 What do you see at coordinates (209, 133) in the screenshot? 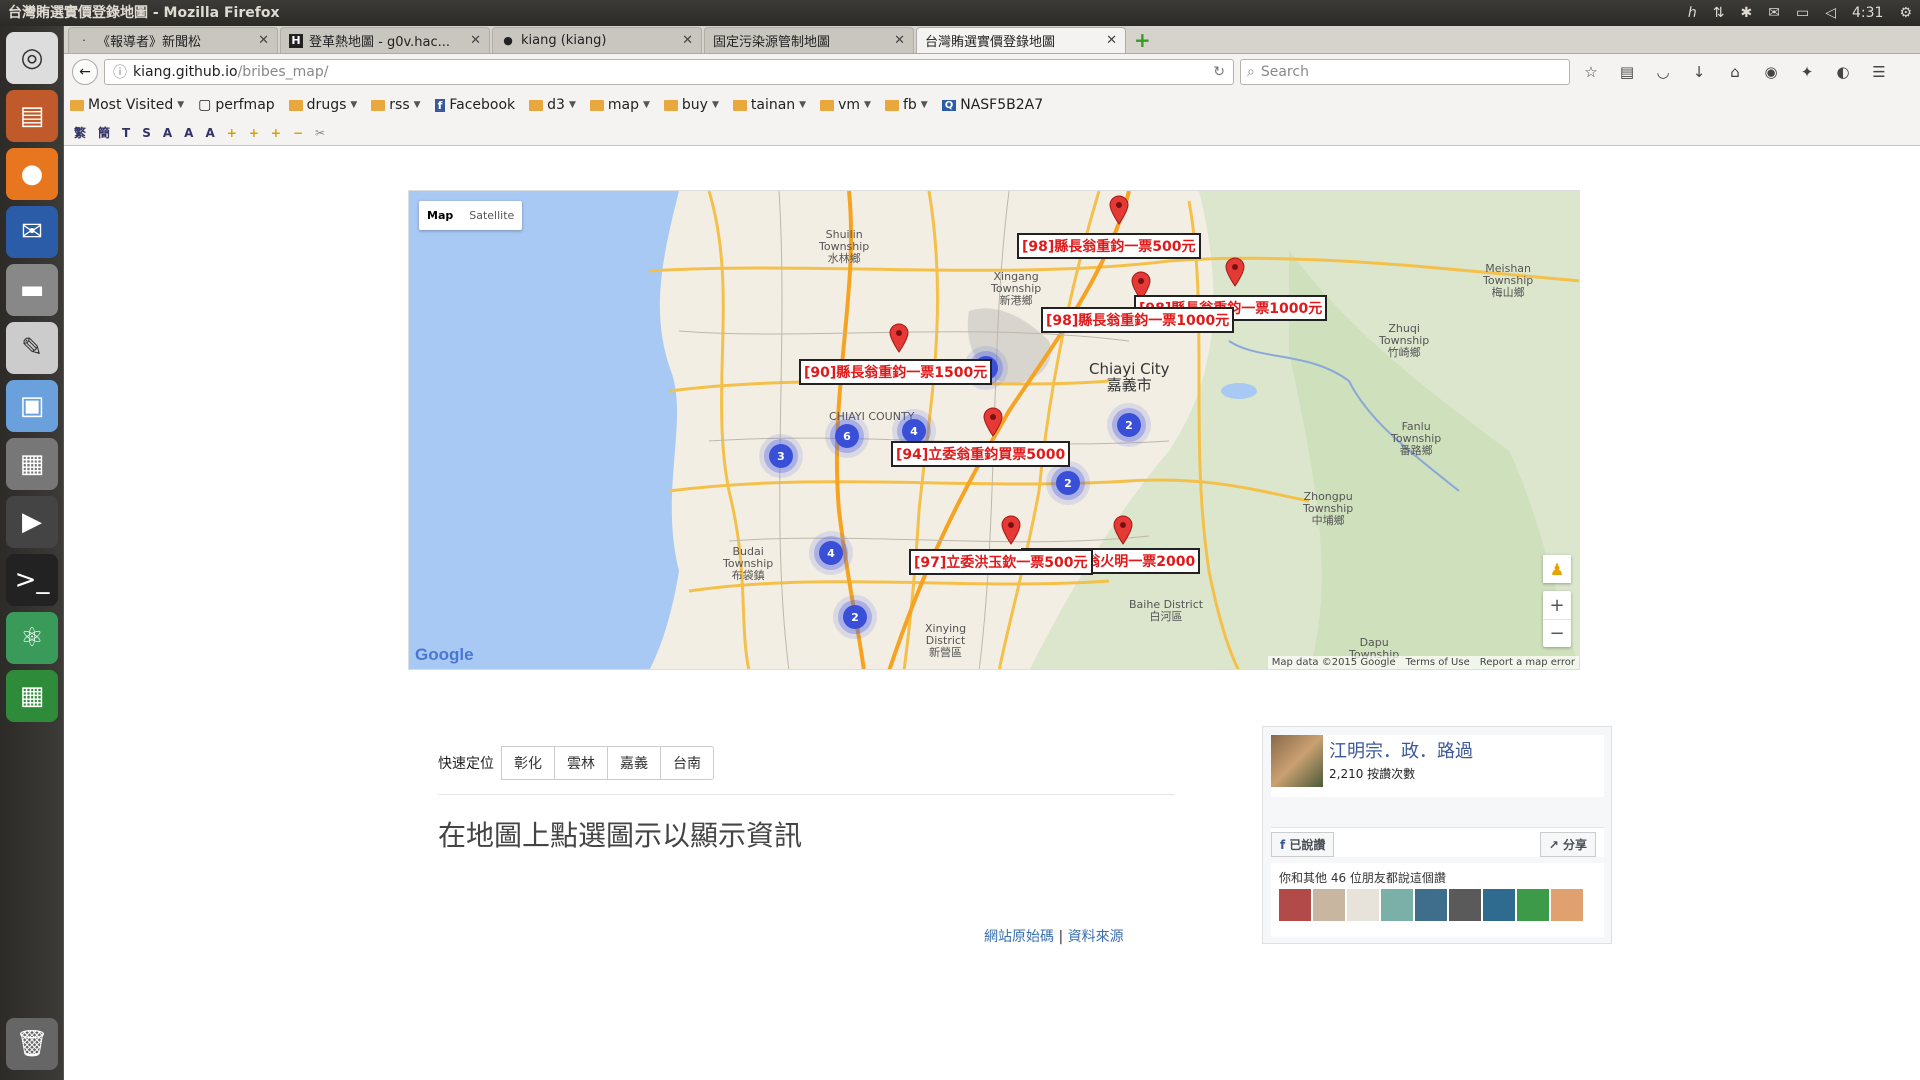
I see `font-reset-icon: A` at bounding box center [209, 133].